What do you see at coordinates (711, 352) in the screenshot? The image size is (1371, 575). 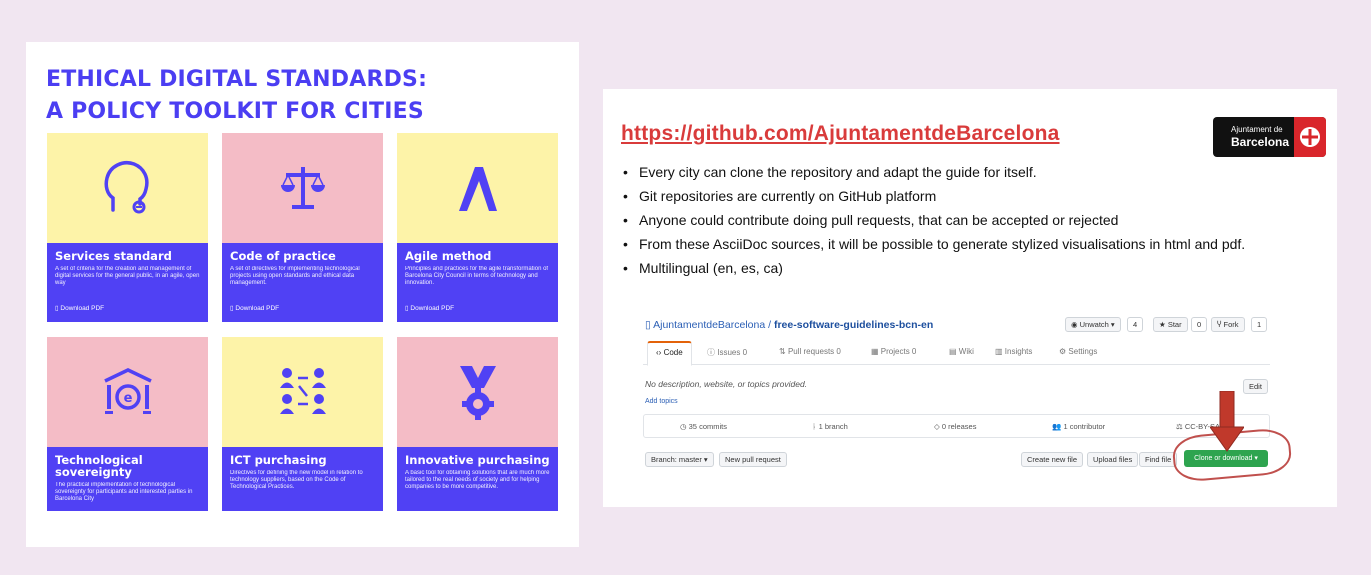 I see `issue-icon: ⓘ` at bounding box center [711, 352].